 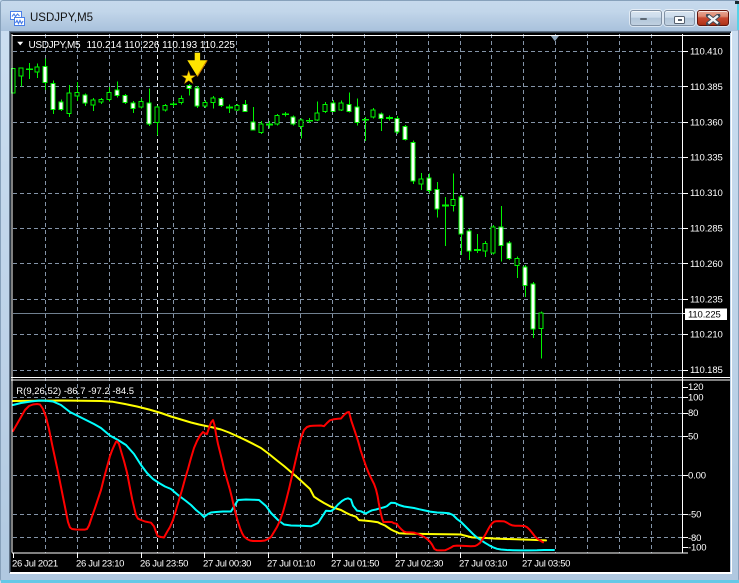 What do you see at coordinates (706, 264) in the screenshot?
I see `svg-text: 110.260` at bounding box center [706, 264].